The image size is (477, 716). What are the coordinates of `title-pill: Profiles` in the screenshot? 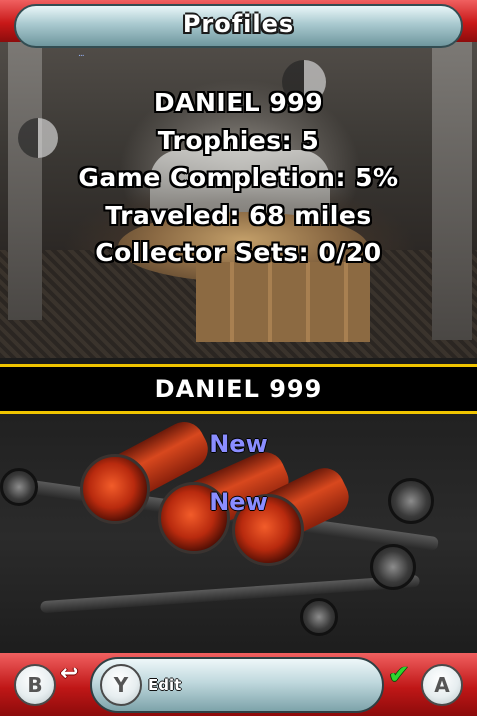 It's located at (238, 26).